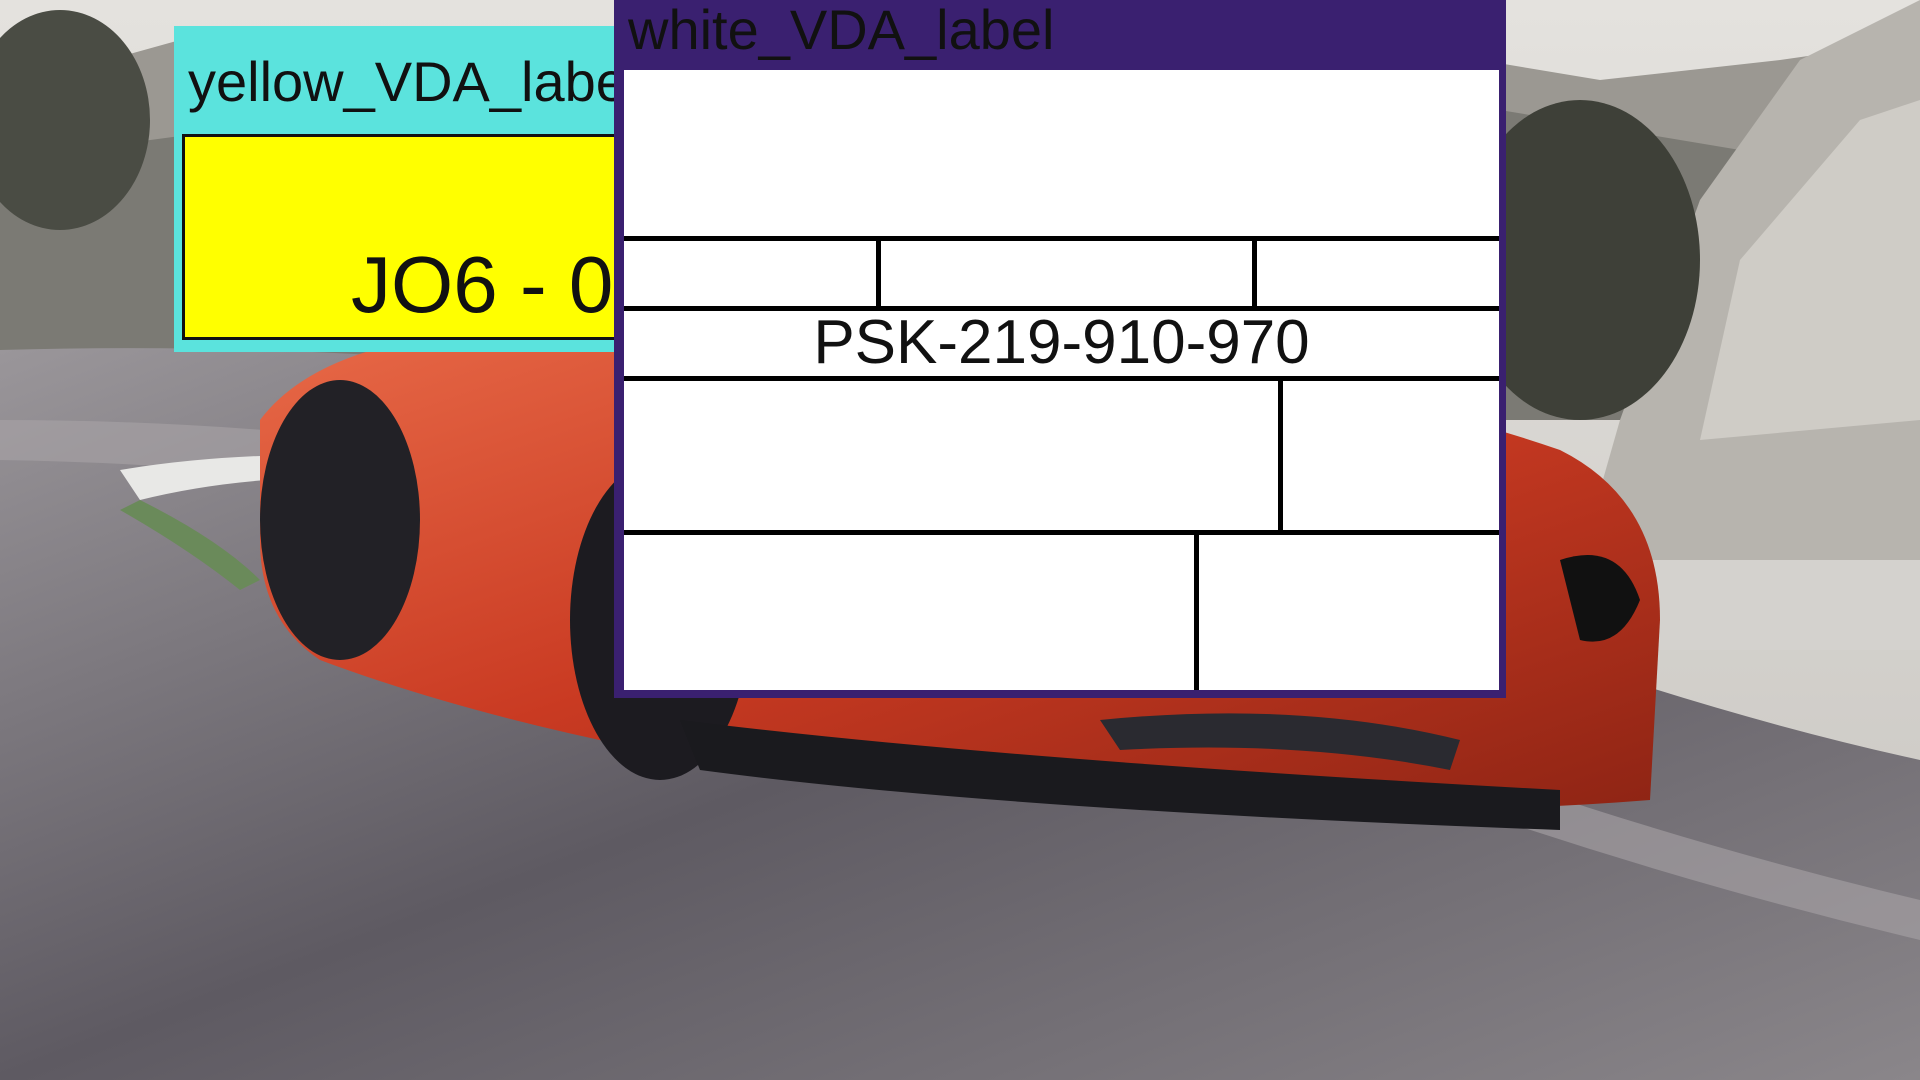 The image size is (1920, 1080). I want to click on white-label-title: white_VDA_label, so click(841, 30).